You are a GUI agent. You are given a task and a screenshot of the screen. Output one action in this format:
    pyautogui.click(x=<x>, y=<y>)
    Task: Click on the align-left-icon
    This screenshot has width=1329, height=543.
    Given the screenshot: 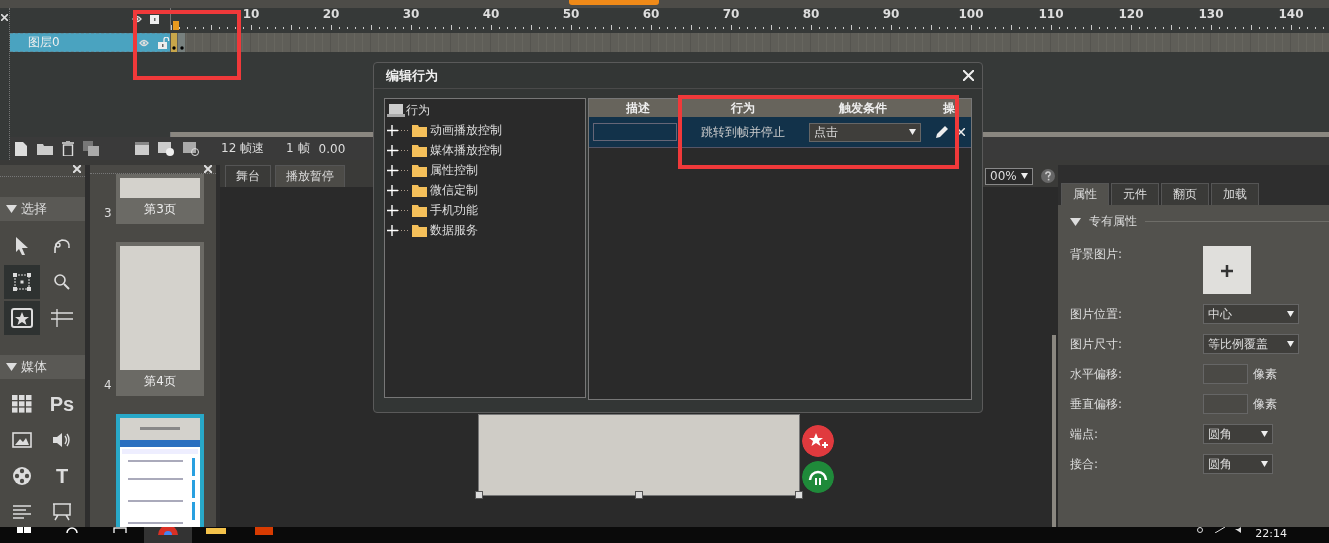 What is the action you would take?
    pyautogui.click(x=22, y=512)
    